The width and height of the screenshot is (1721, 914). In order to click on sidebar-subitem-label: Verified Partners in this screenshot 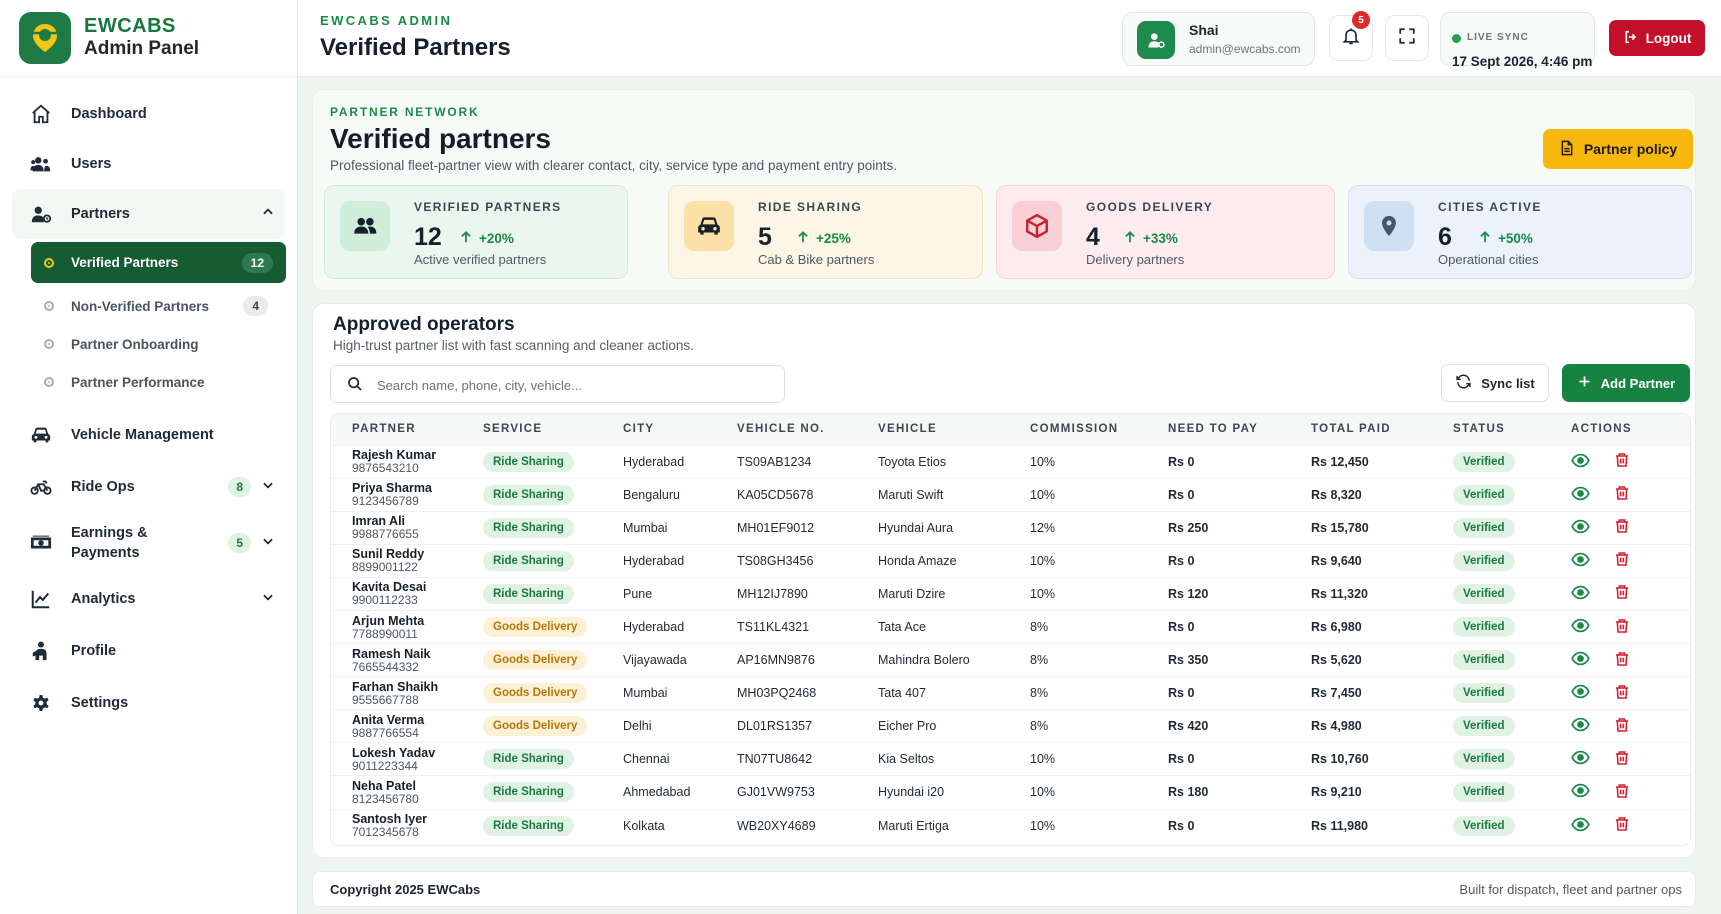, I will do `click(125, 262)`.